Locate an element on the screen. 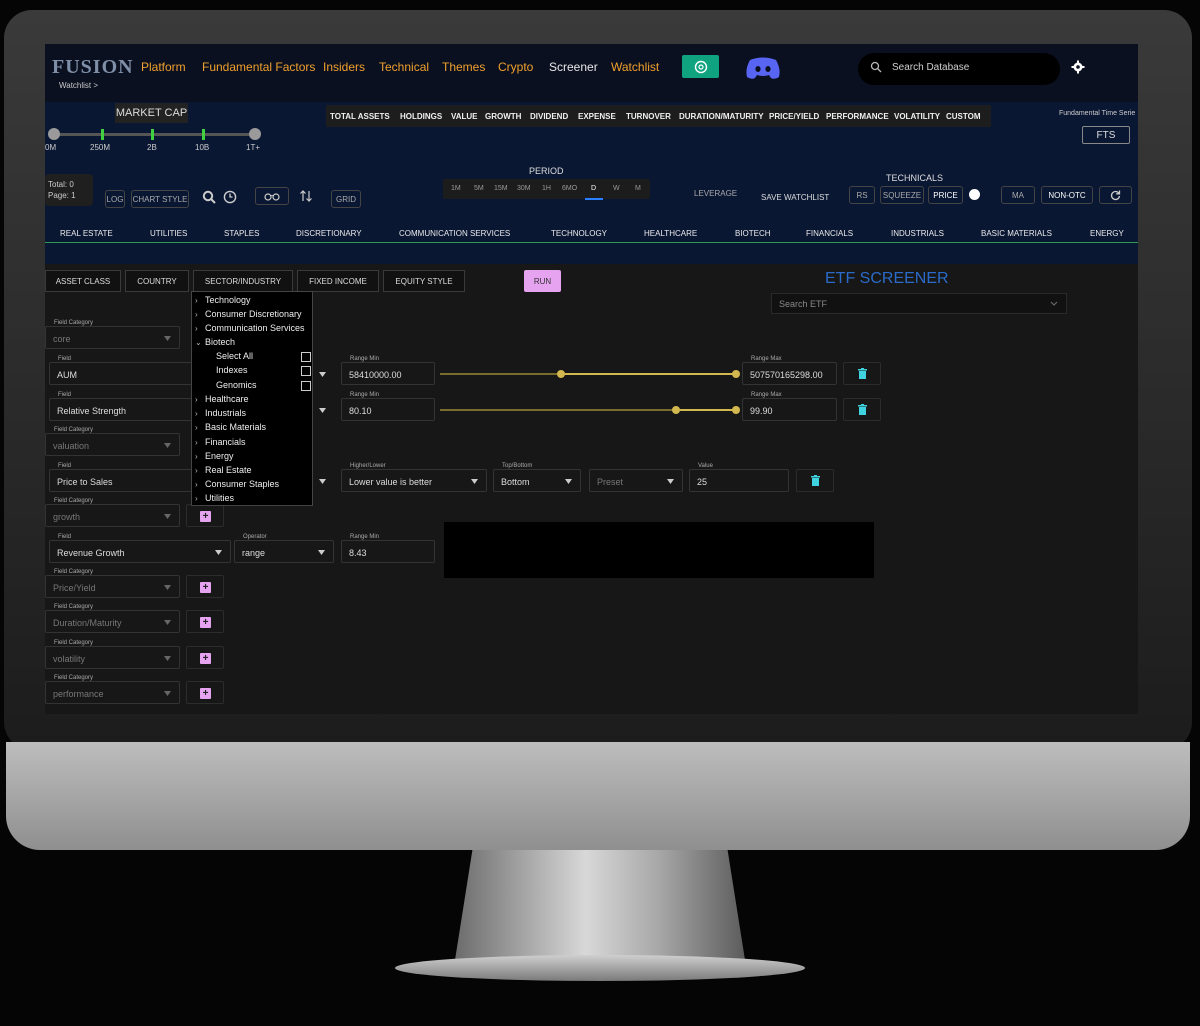 The image size is (1200, 1026). search-etf-input is located at coordinates (907, 304).